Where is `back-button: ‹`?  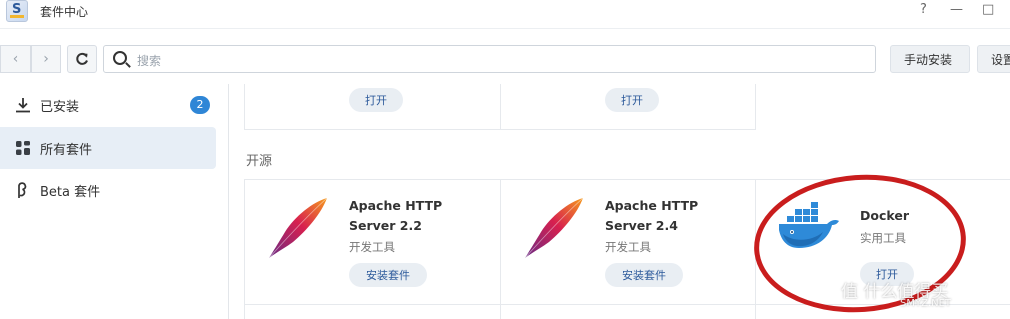
back-button: ‹ is located at coordinates (15, 59).